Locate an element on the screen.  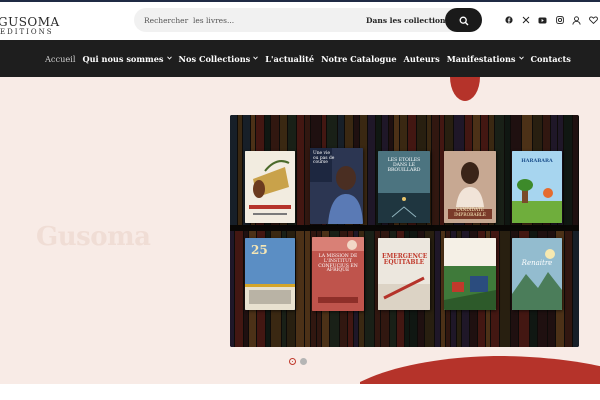
book-title: EMERGENCE EQUITABLE is located at coordinates (405, 260).